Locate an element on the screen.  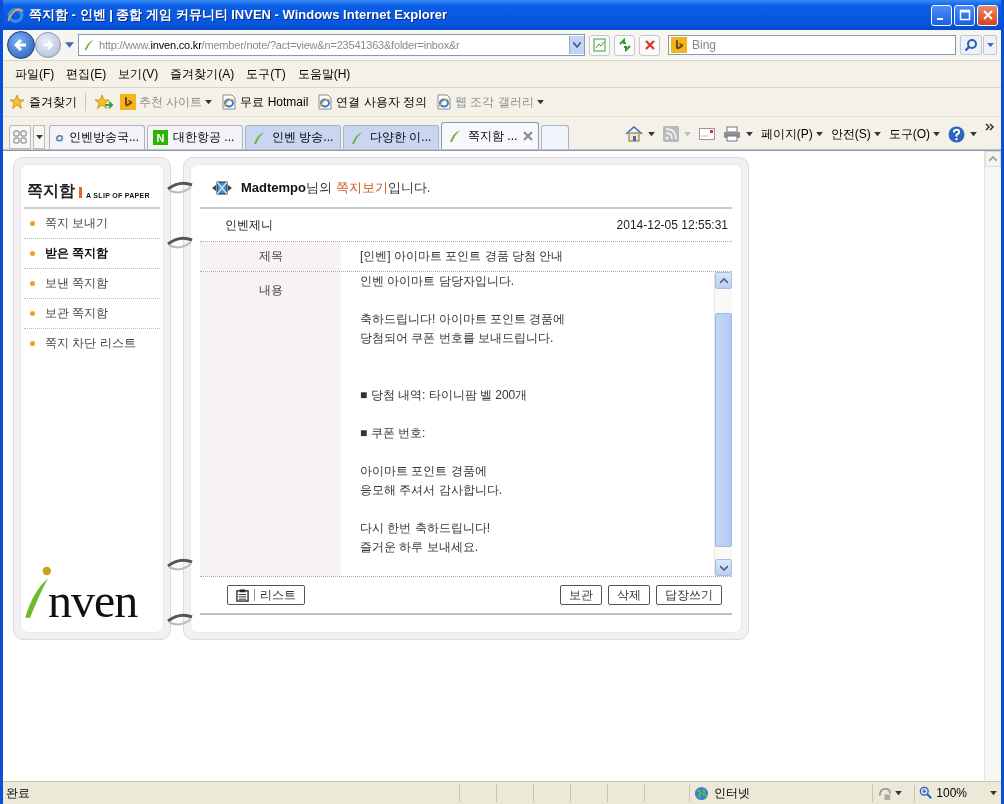
clipboard-icon is located at coordinates (242, 595).